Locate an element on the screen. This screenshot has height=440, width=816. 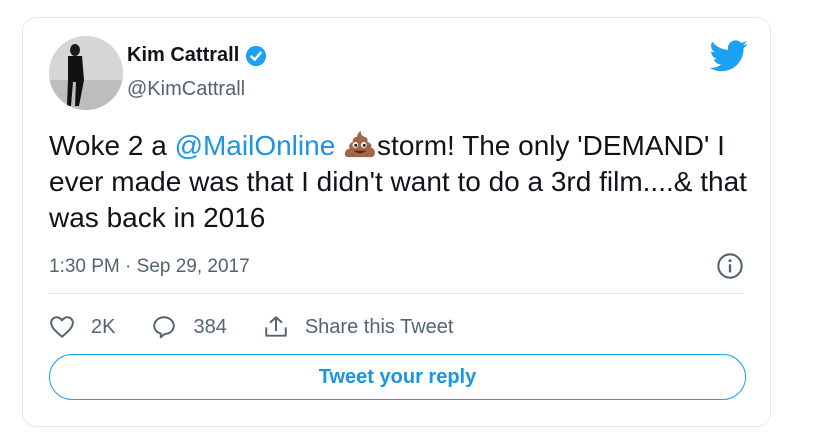
mention-link: @MailOnline is located at coordinates (255, 145).